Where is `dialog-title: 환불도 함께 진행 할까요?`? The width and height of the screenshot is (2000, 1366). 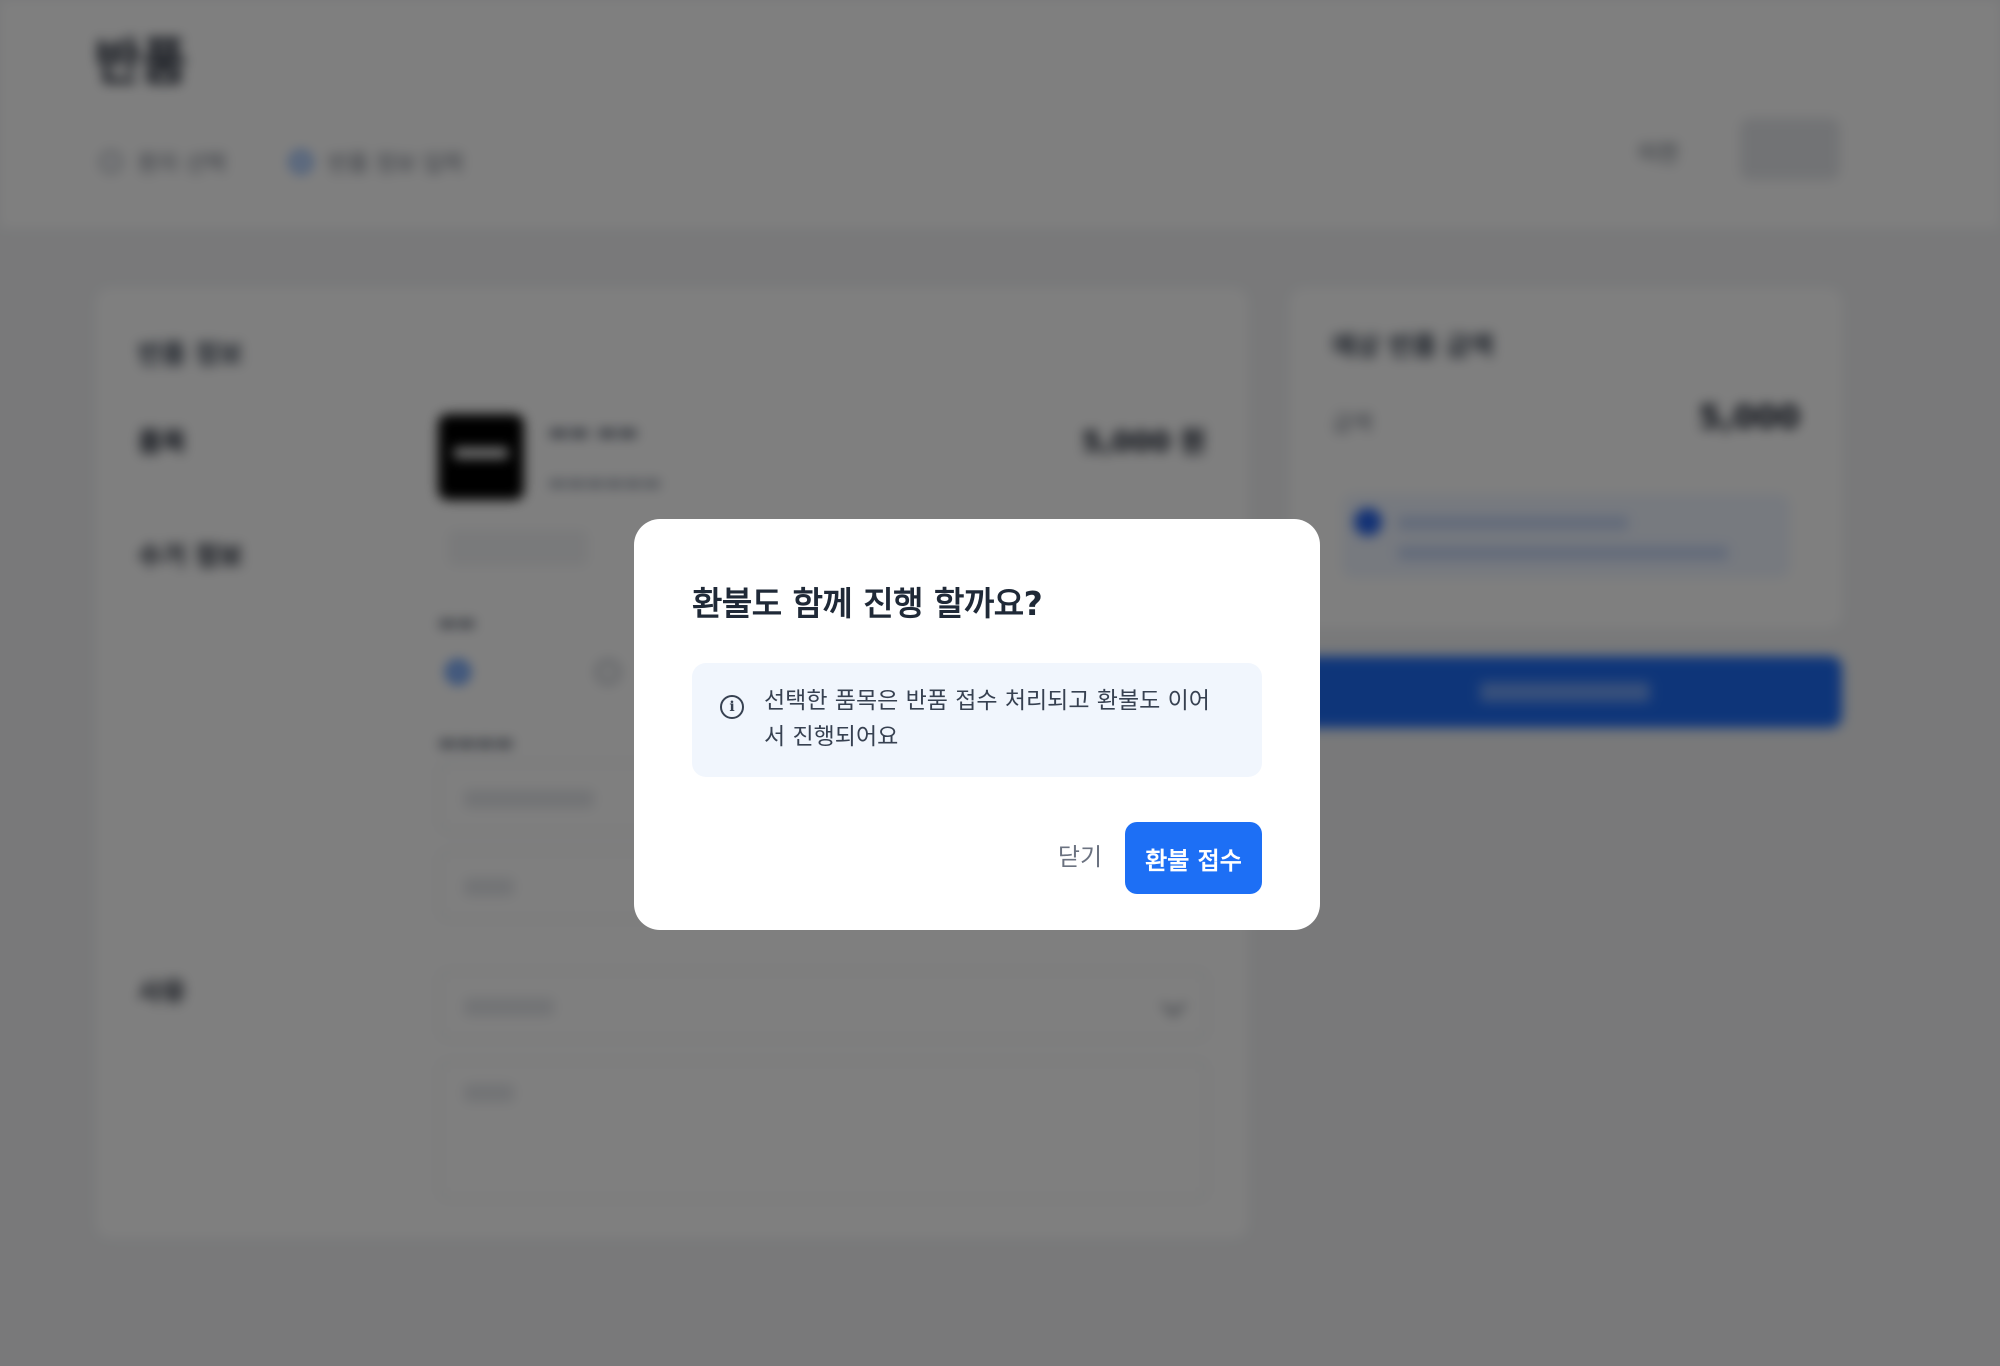
dialog-title: 환불도 함께 진행 할까요? is located at coordinates (867, 603).